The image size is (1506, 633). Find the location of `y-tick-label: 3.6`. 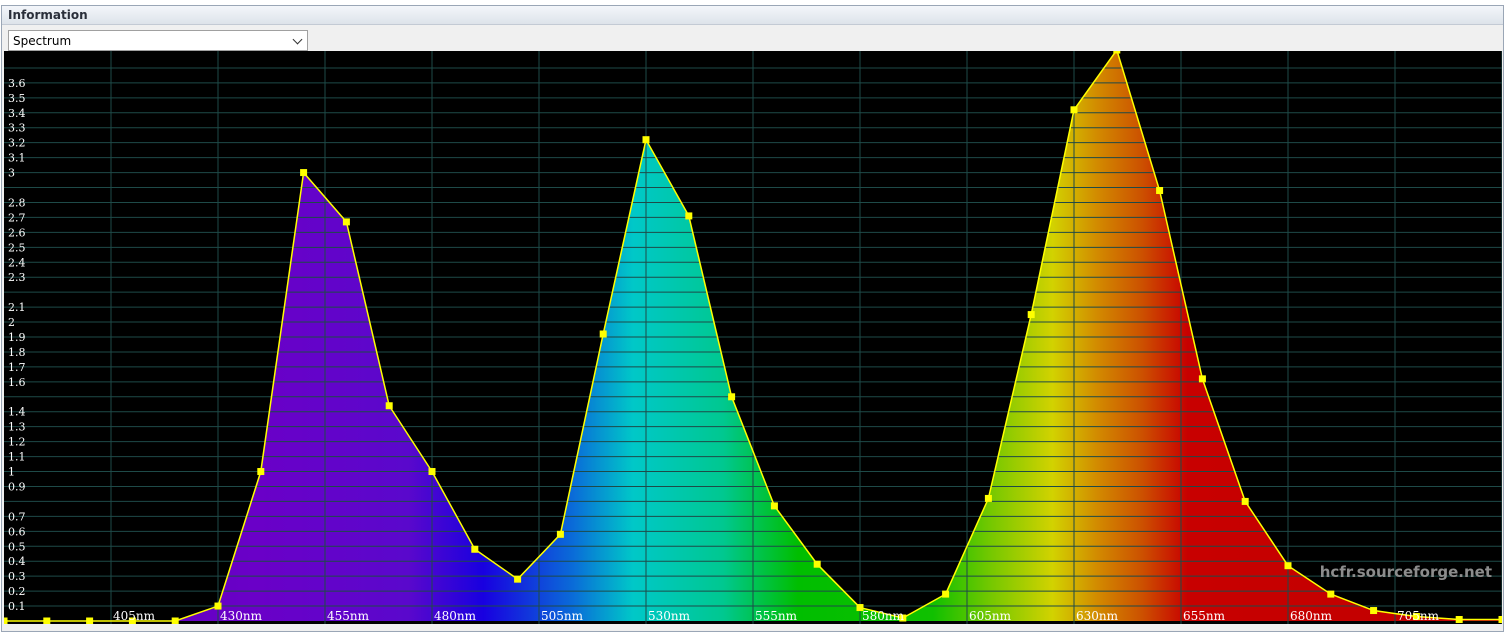

y-tick-label: 3.6 is located at coordinates (17, 83).